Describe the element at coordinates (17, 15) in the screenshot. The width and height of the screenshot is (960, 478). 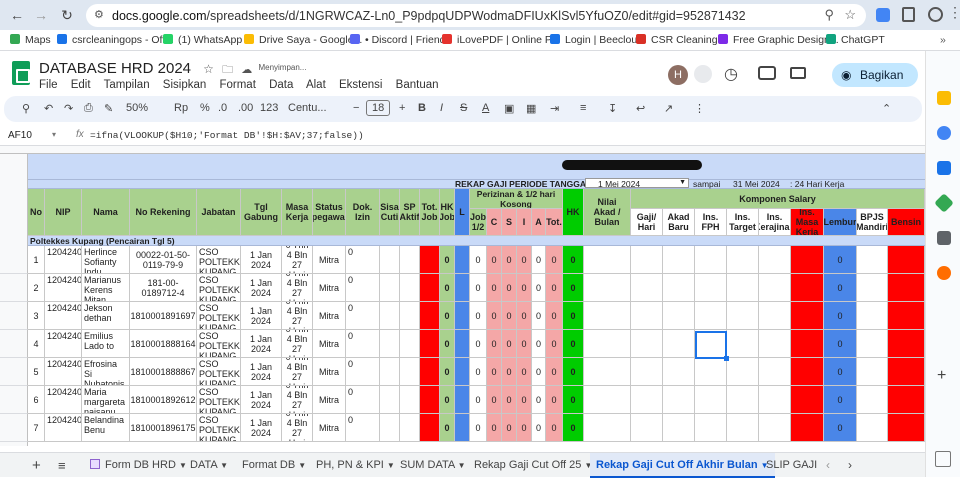
I see `back-icon: ←` at that location.